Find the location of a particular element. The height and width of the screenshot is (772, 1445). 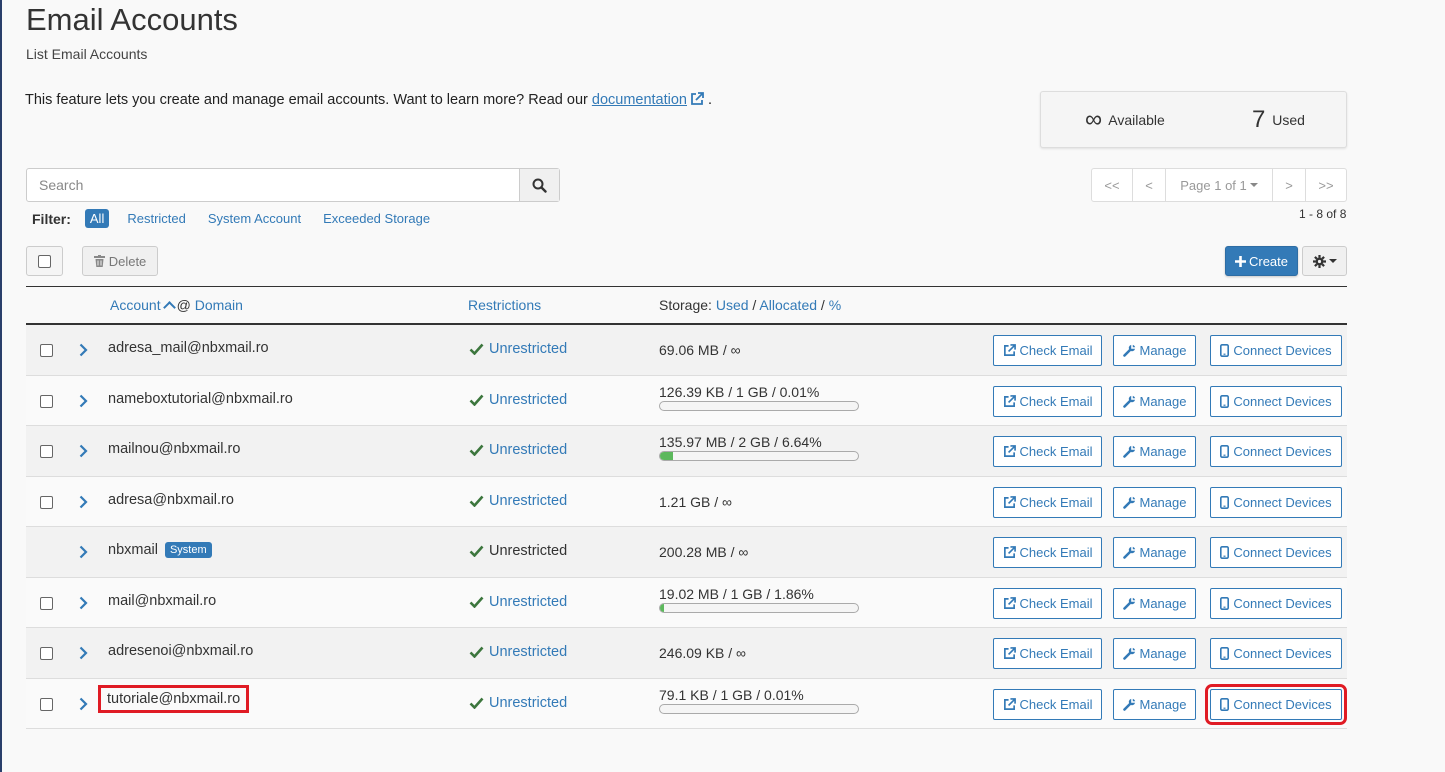

prev-page-button: < is located at coordinates (1149, 185).